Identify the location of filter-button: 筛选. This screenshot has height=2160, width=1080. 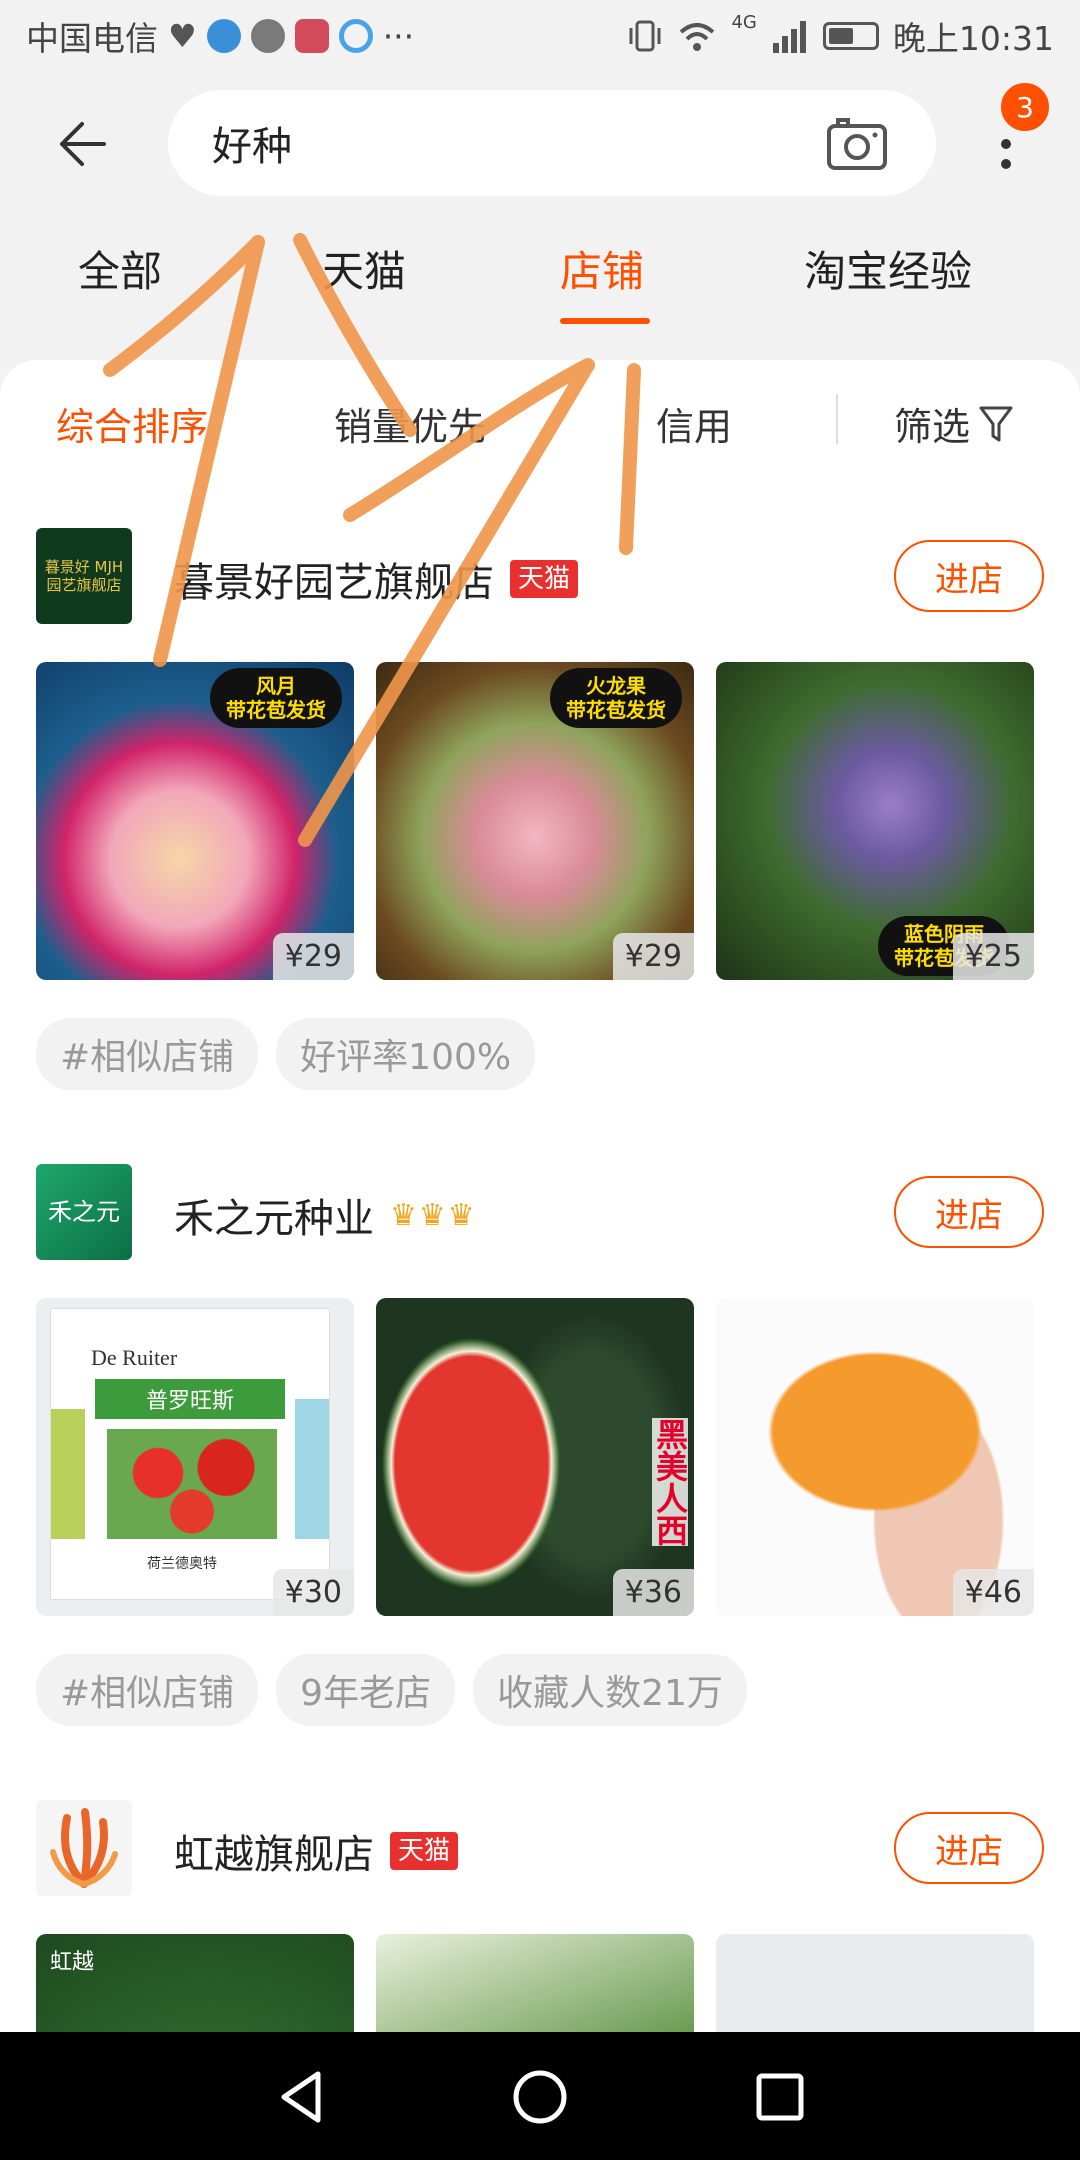
(954, 423).